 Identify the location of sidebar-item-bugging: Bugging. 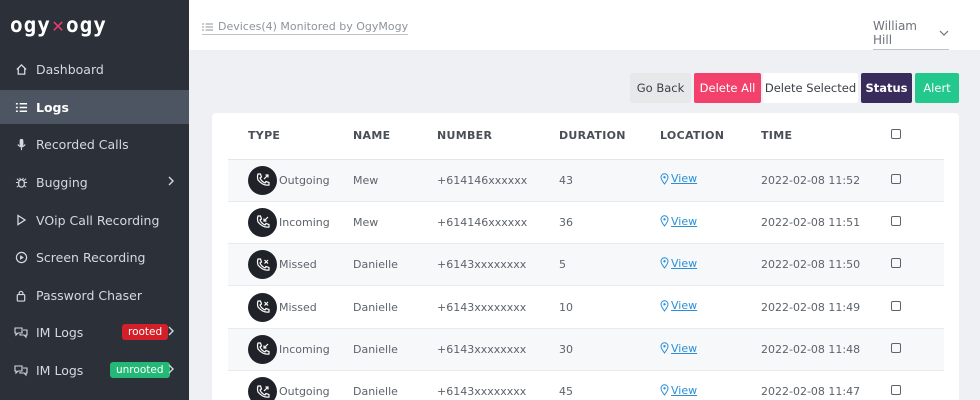
(94, 182).